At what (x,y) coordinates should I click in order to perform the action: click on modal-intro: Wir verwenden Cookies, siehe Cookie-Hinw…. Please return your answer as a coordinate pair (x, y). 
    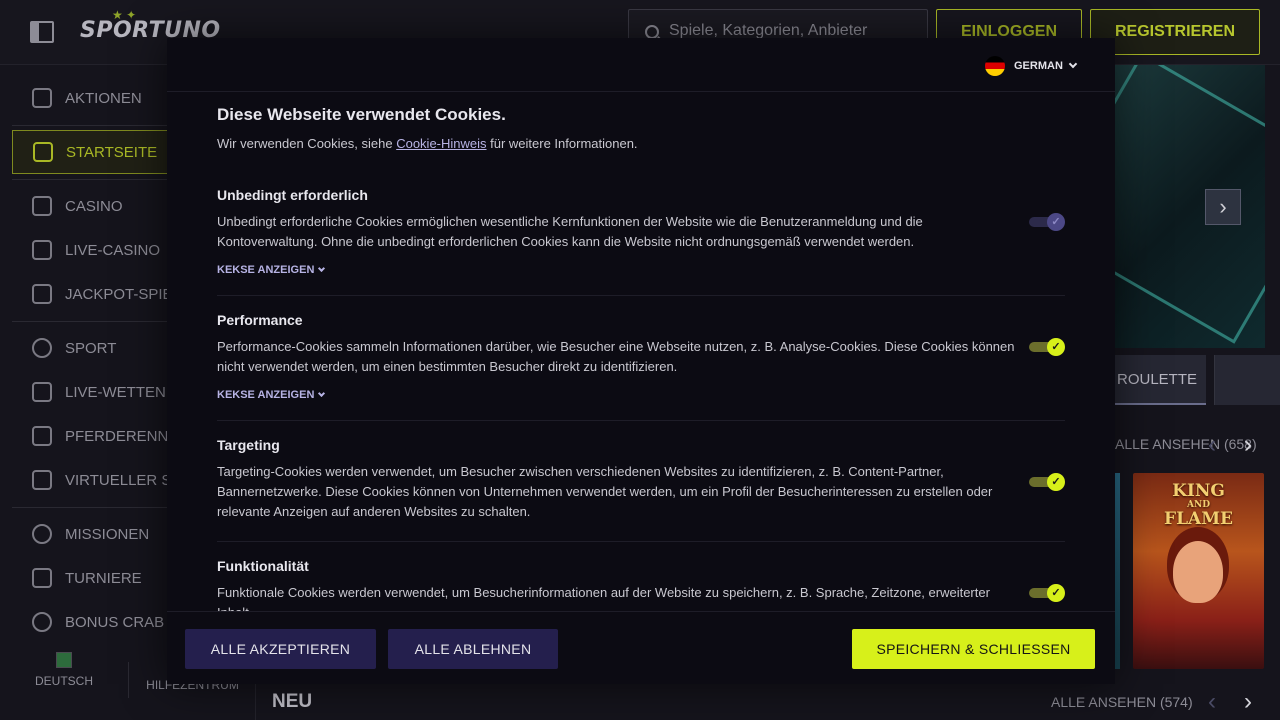
    Looking at the image, I should click on (427, 143).